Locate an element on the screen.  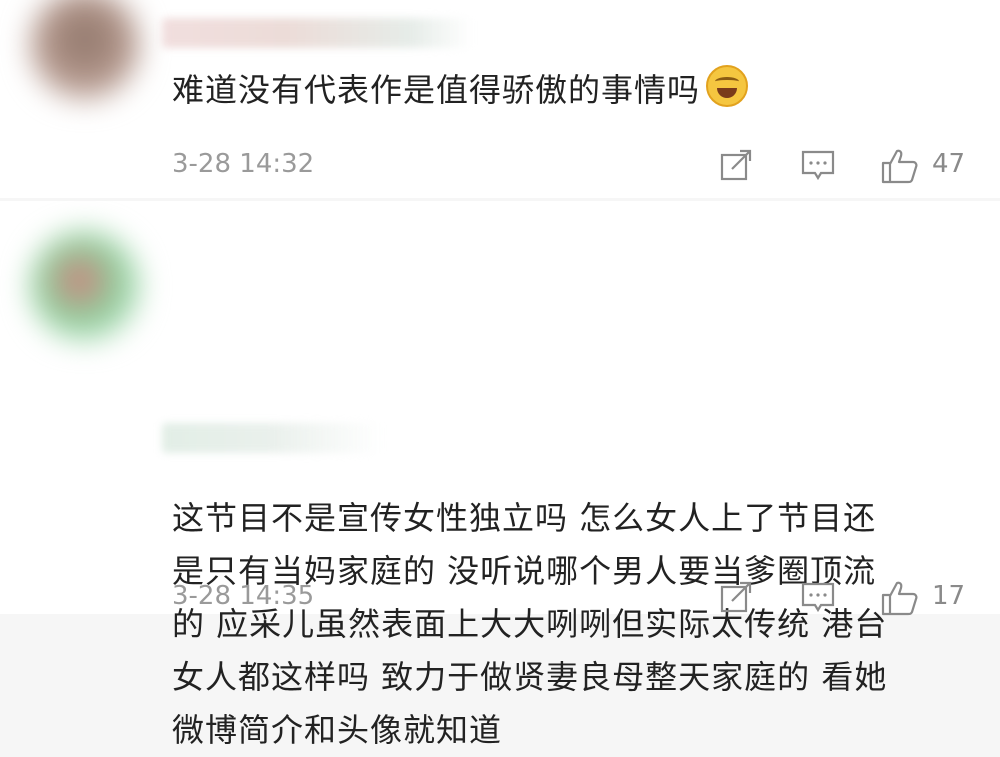
comment-text-content: 难道没有代表作是值得骄傲的事情吗 is located at coordinates (436, 90).